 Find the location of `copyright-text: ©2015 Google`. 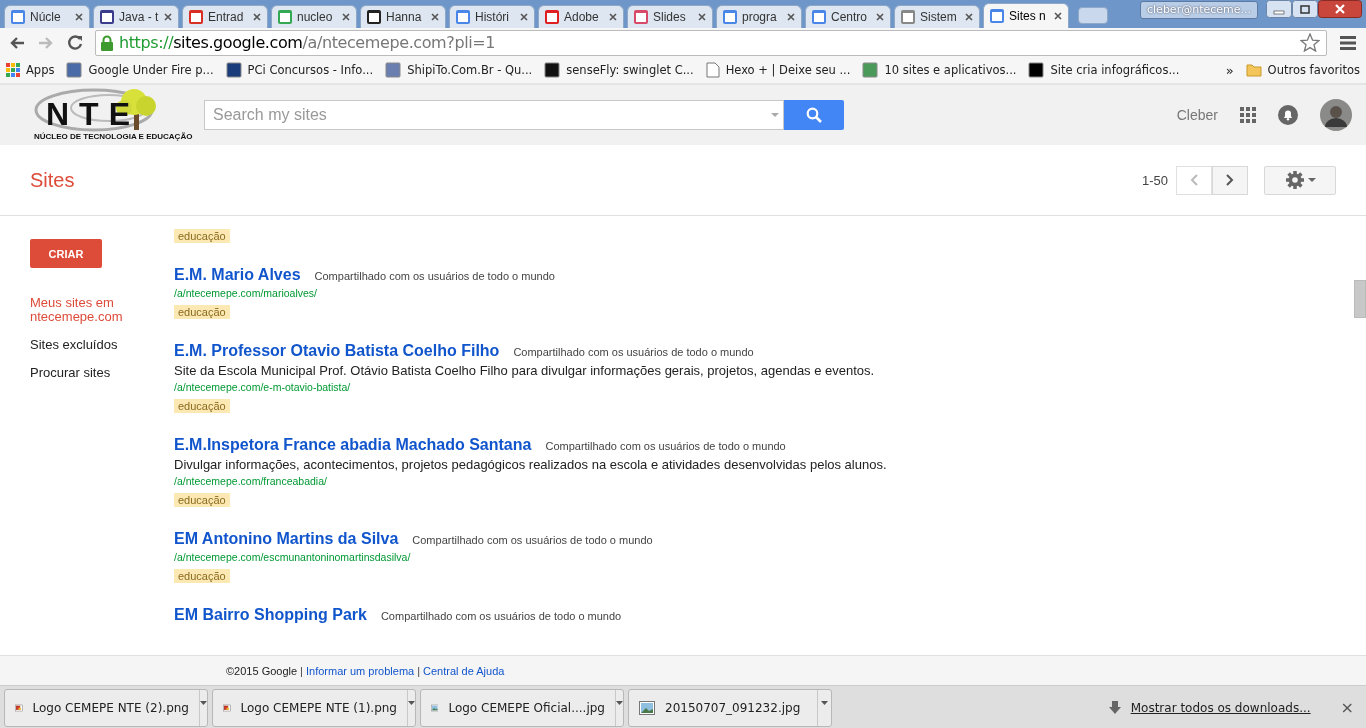

copyright-text: ©2015 Google is located at coordinates (262, 670).